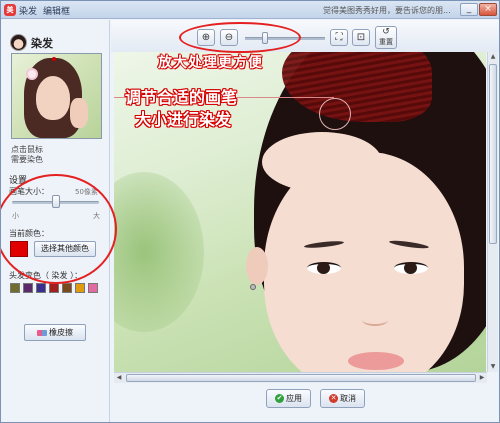 The height and width of the screenshot is (423, 500). I want to click on window-title: 染发, so click(28, 12).